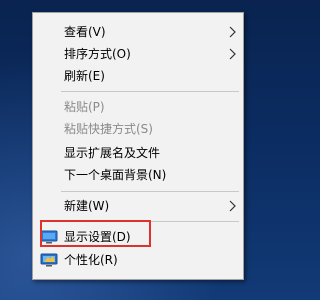 The height and width of the screenshot is (300, 320). What do you see at coordinates (138, 206) in the screenshot?
I see `menu-item-new: 新建(W)` at bounding box center [138, 206].